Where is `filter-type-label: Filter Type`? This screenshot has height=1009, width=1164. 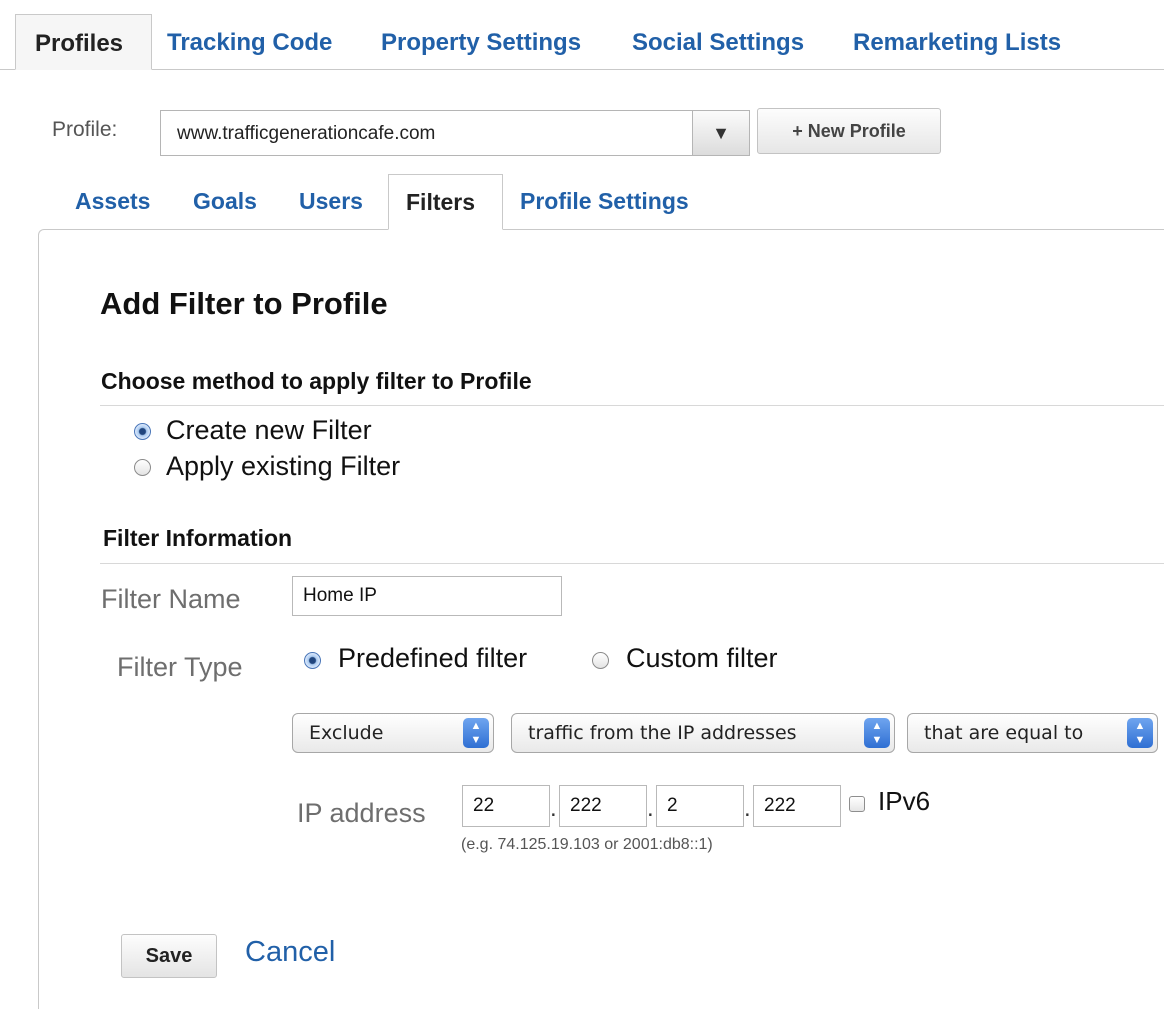
filter-type-label: Filter Type is located at coordinates (180, 667).